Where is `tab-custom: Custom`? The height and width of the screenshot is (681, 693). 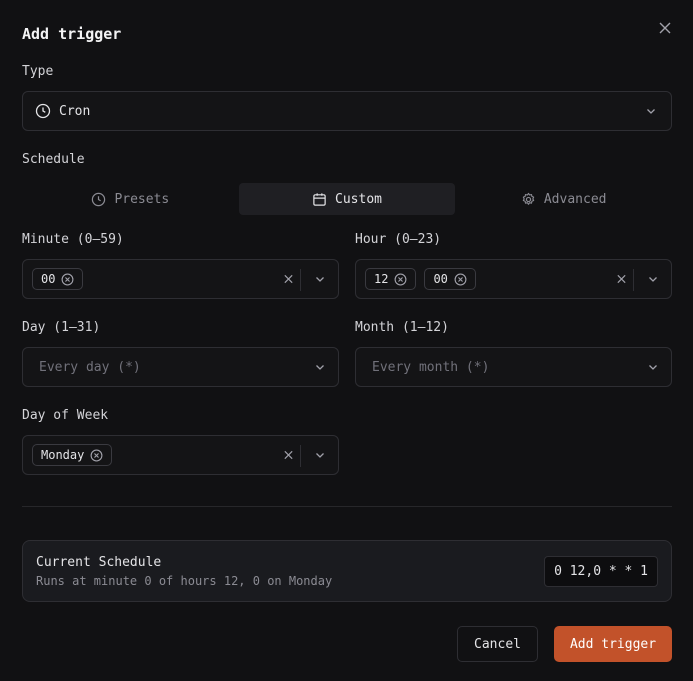
tab-custom: Custom is located at coordinates (347, 199).